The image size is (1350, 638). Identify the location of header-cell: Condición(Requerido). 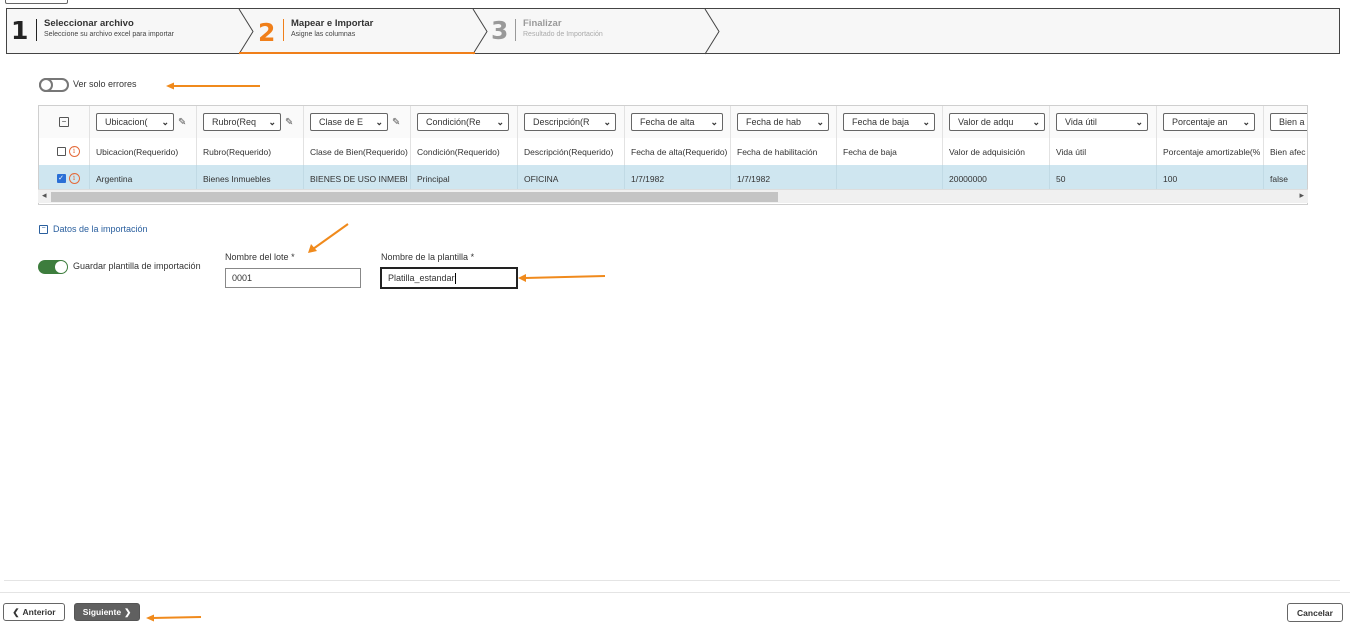
(464, 151).